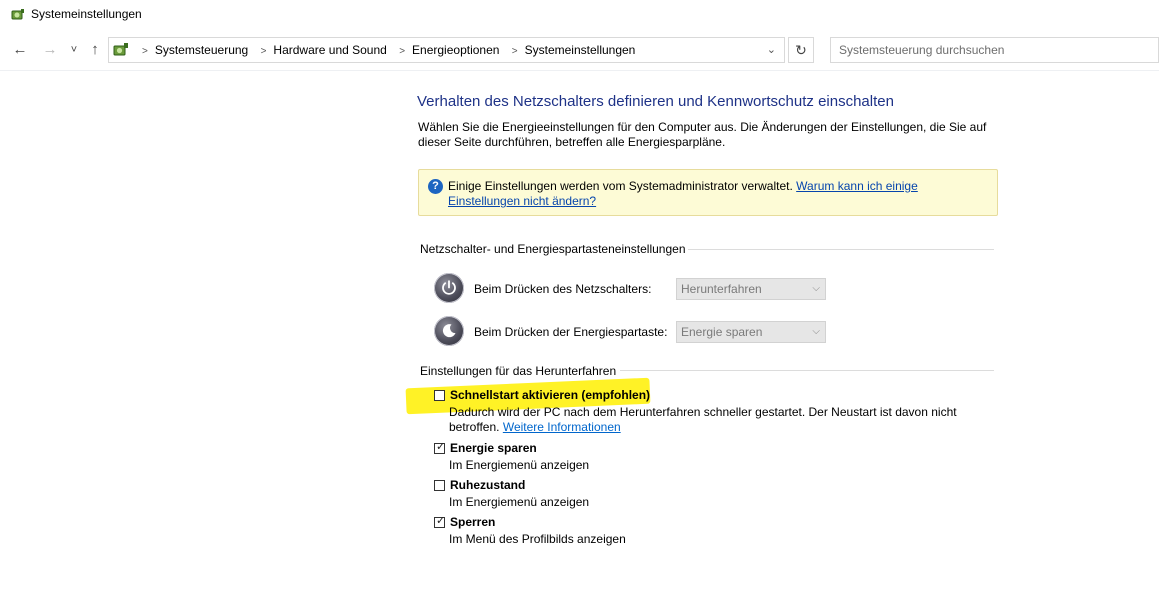 Image resolution: width=1159 pixels, height=601 pixels. Describe the element at coordinates (50, 50) in the screenshot. I see `forward-button: →` at that location.